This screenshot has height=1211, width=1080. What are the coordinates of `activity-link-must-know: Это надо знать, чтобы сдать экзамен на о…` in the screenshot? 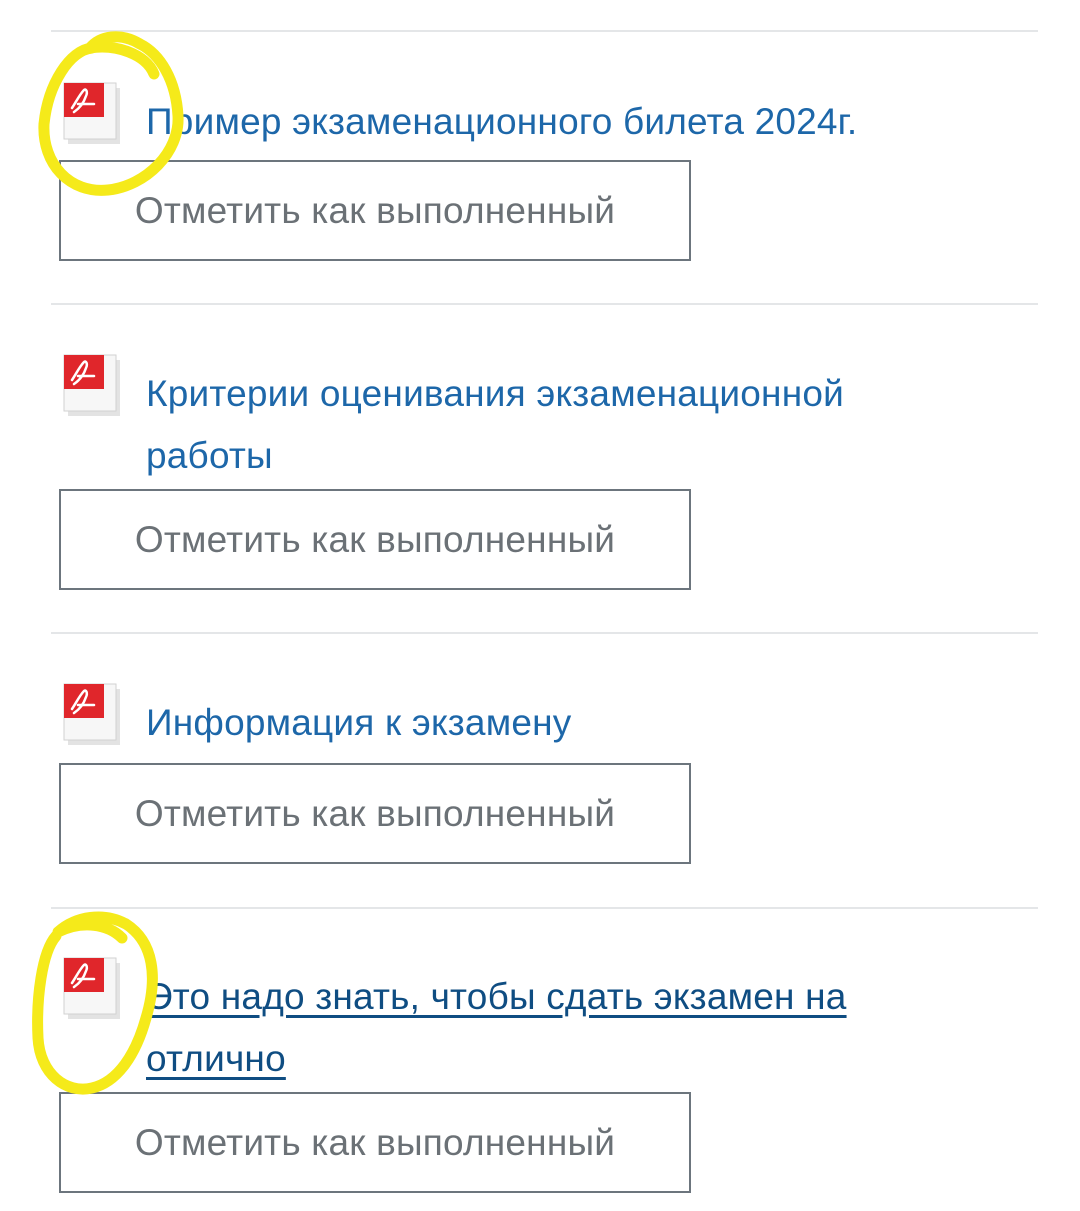 It's located at (571, 1028).